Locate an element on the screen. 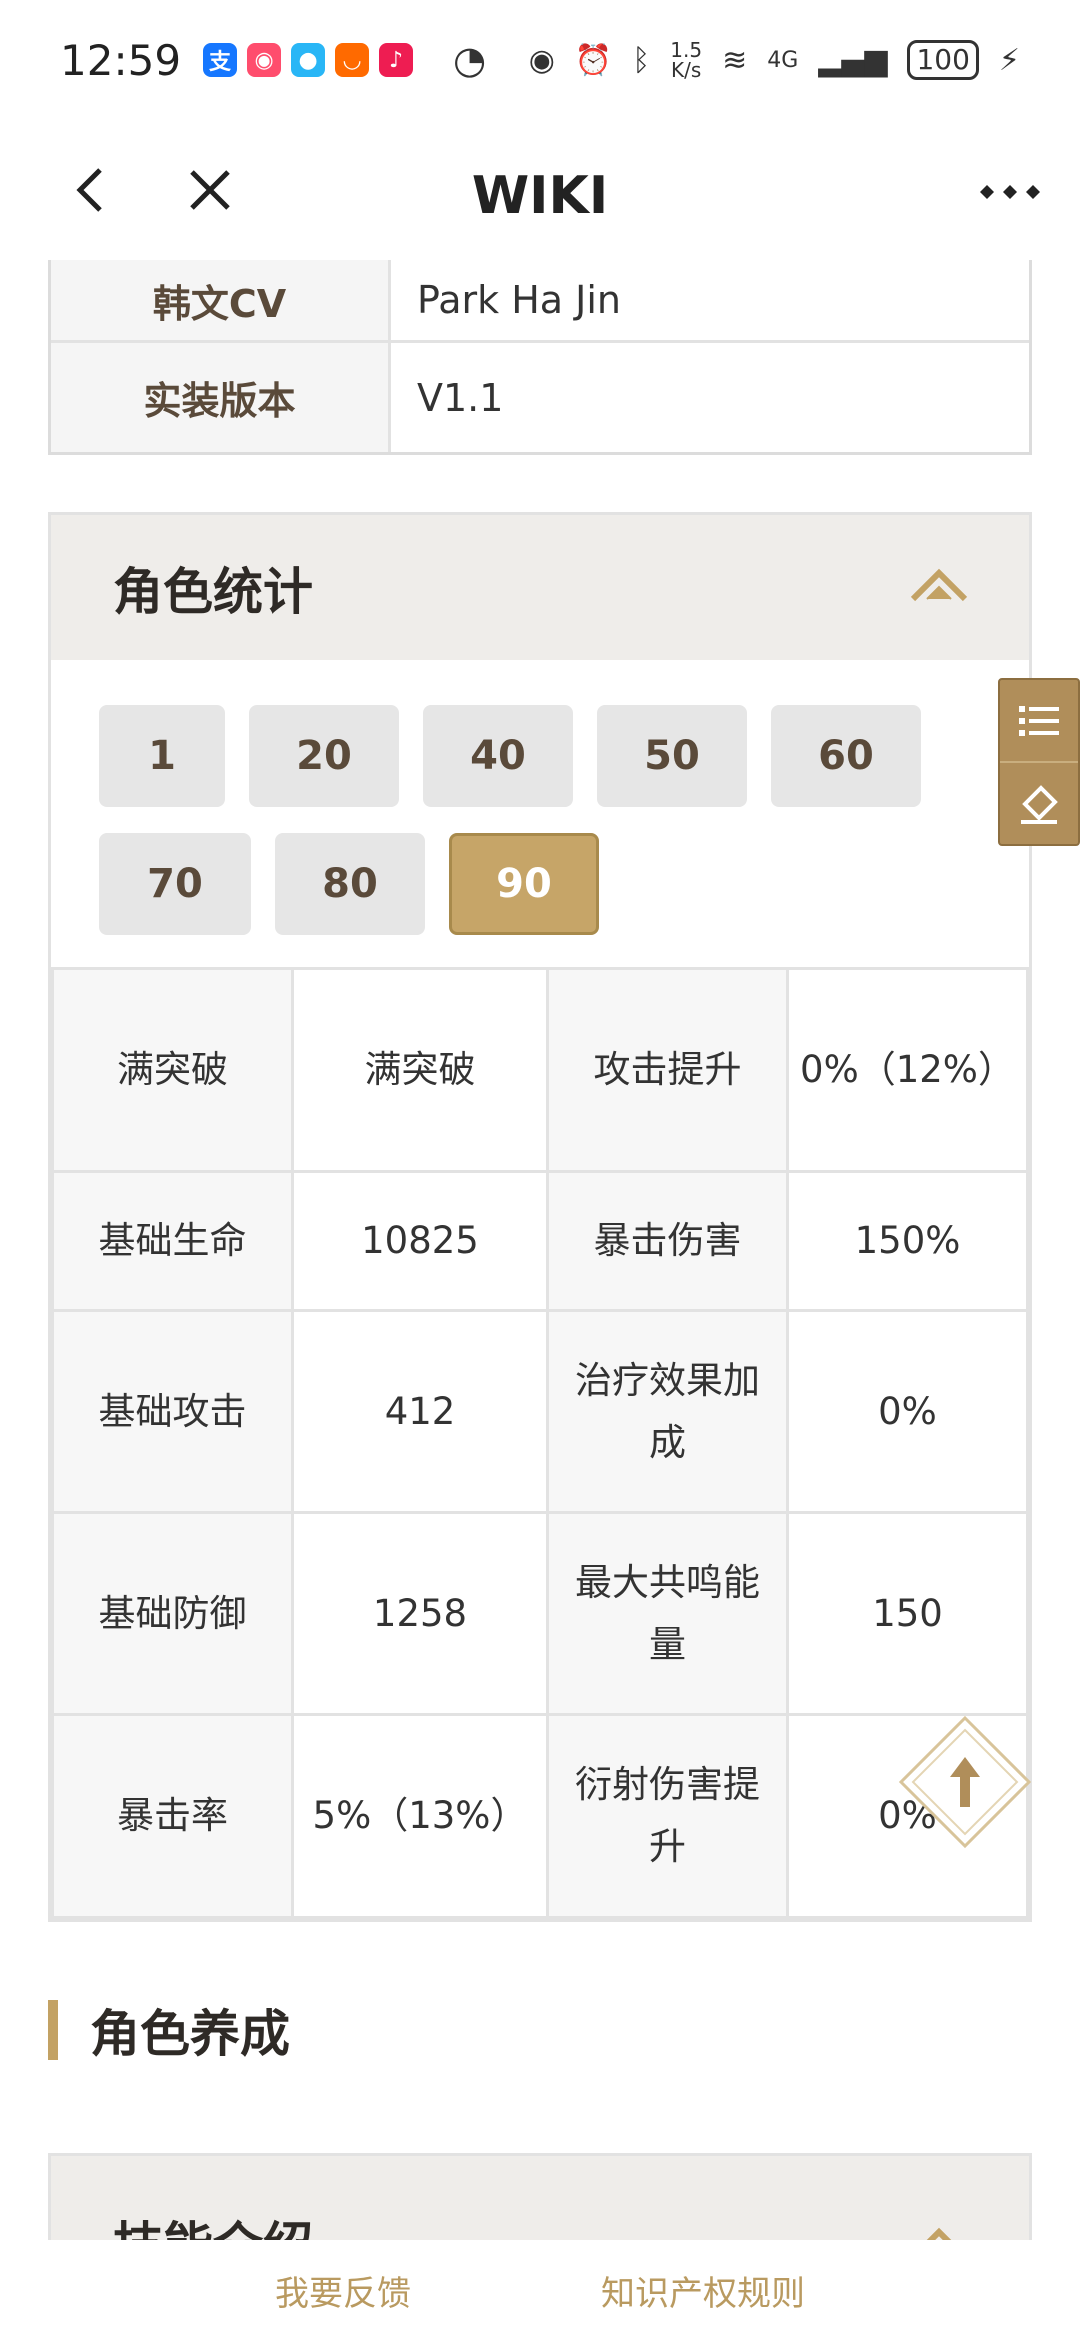 Image resolution: width=1080 pixels, height=2340 pixels. signal-icon: ▂▄▆ is located at coordinates (853, 60).